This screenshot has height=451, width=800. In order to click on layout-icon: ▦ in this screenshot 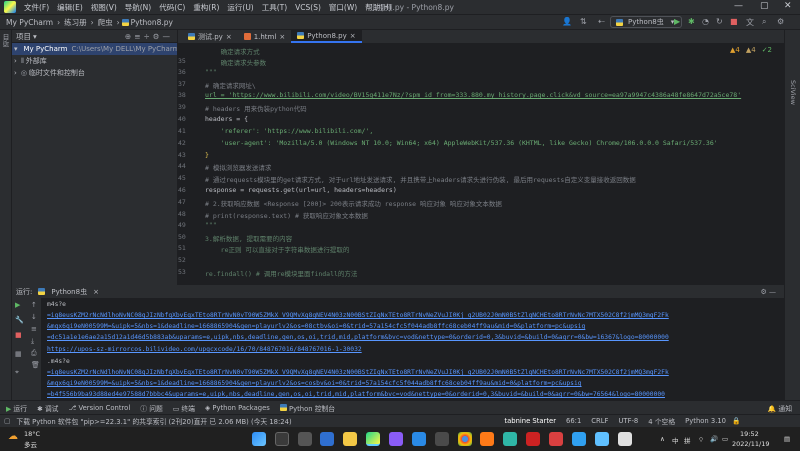, I will do `click(18, 354)`.